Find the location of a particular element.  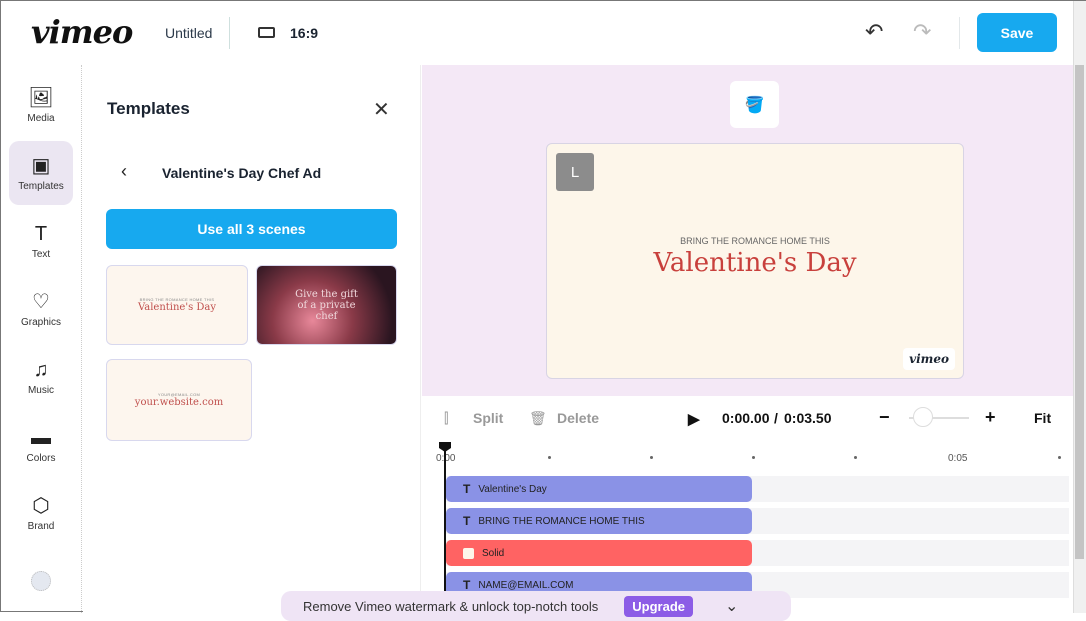

ruler-label: 0:05 is located at coordinates (958, 458).